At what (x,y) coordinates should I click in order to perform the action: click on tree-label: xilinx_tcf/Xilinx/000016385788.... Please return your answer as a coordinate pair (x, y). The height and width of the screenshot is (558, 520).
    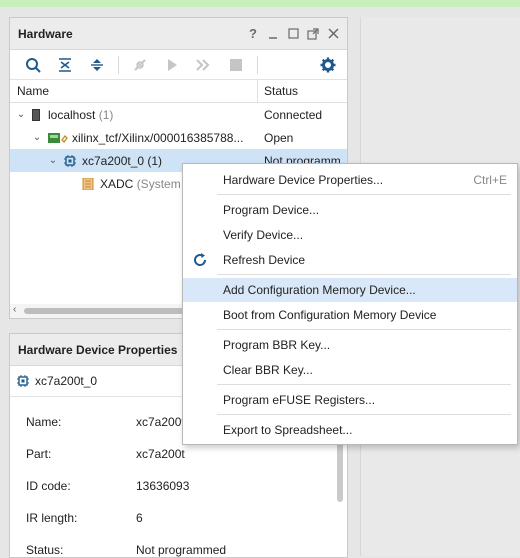
    Looking at the image, I should click on (158, 137).